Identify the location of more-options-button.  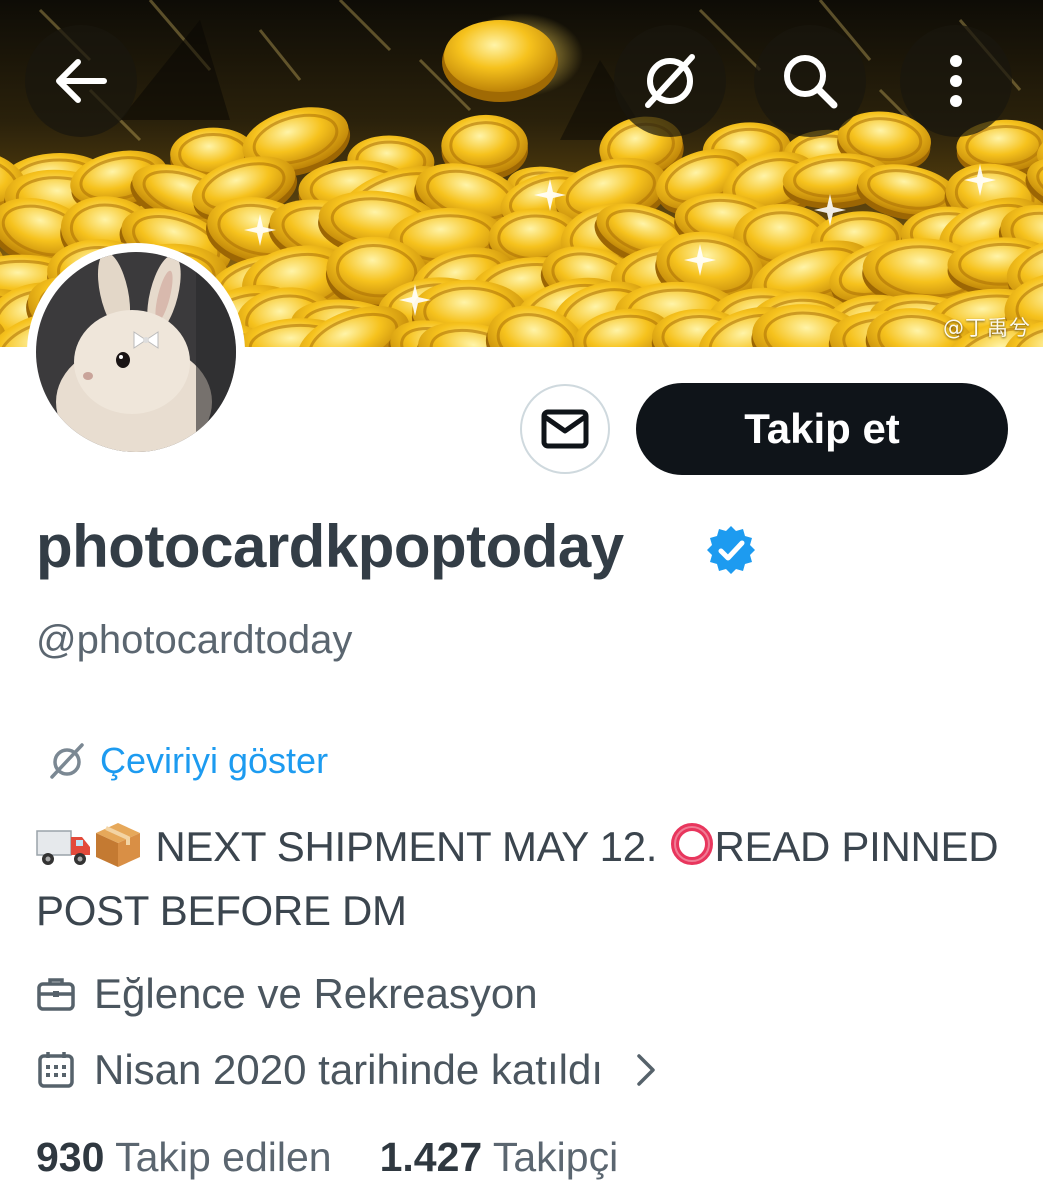
(956, 81).